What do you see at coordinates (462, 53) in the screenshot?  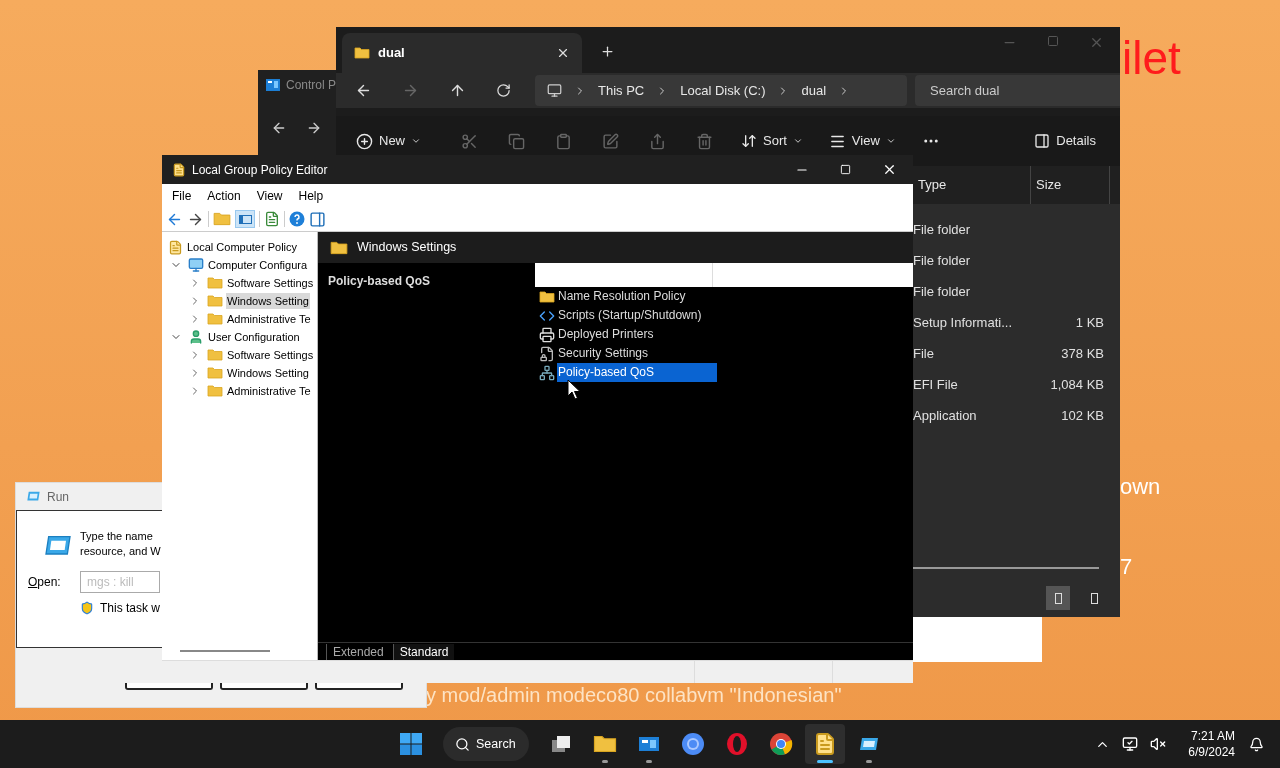 I see `tab: dual` at bounding box center [462, 53].